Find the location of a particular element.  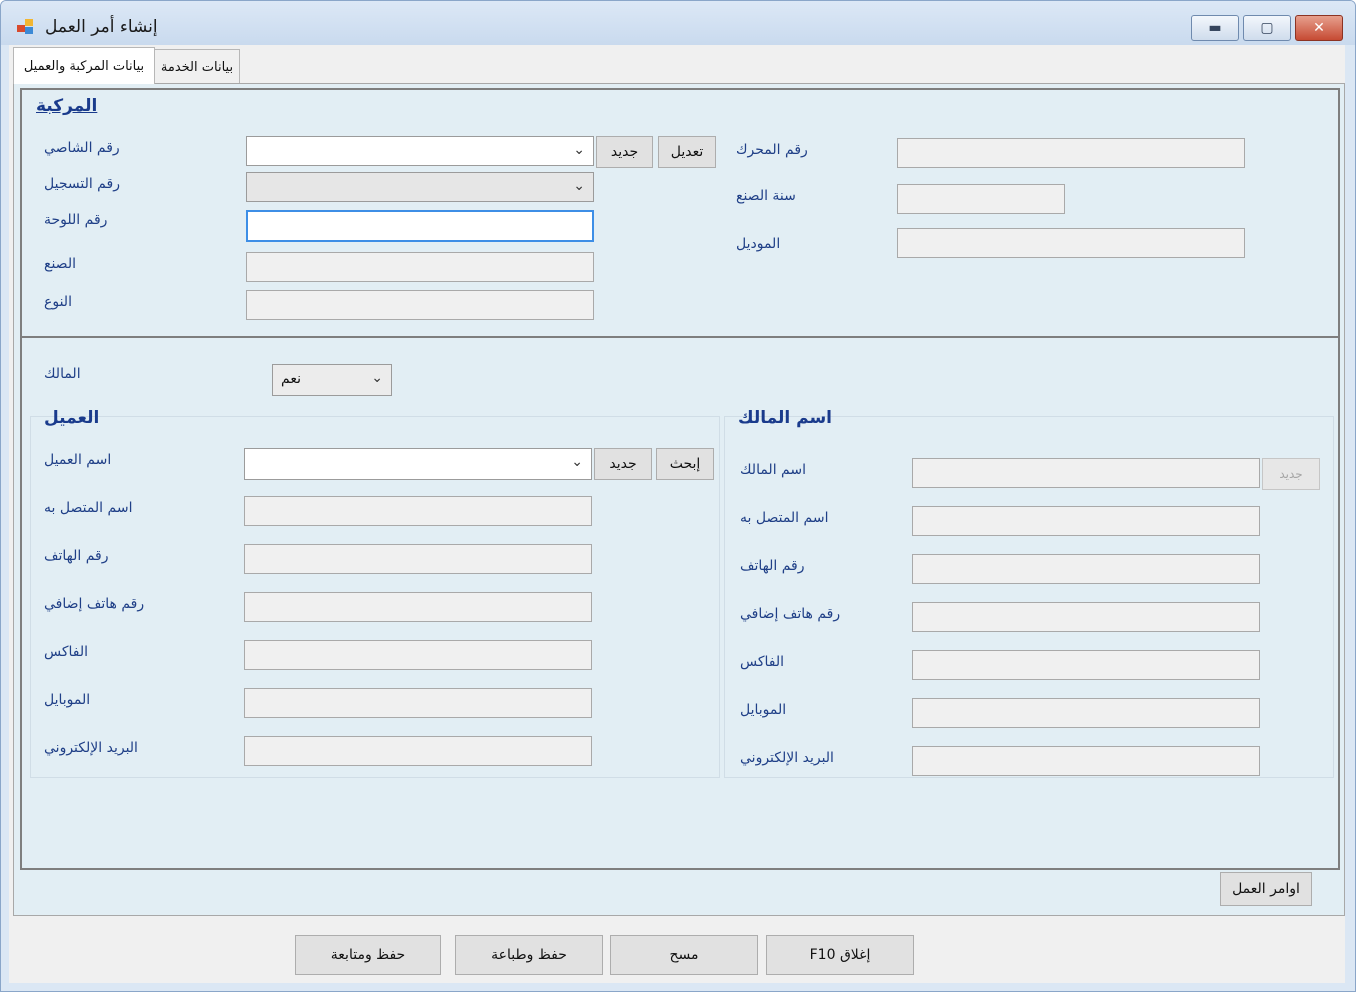

customer-section-title: العميل is located at coordinates (72, 418).